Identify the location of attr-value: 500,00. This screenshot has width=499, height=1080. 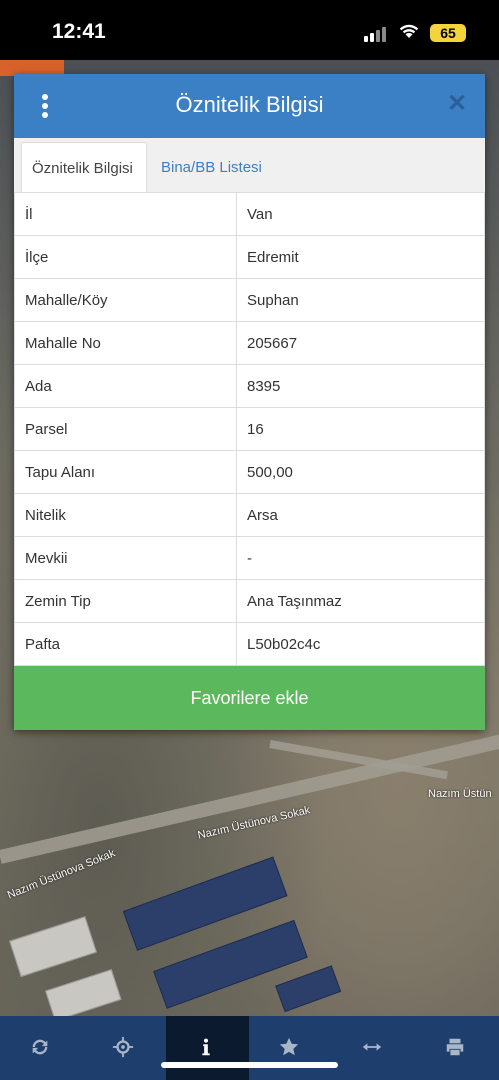
(360, 472).